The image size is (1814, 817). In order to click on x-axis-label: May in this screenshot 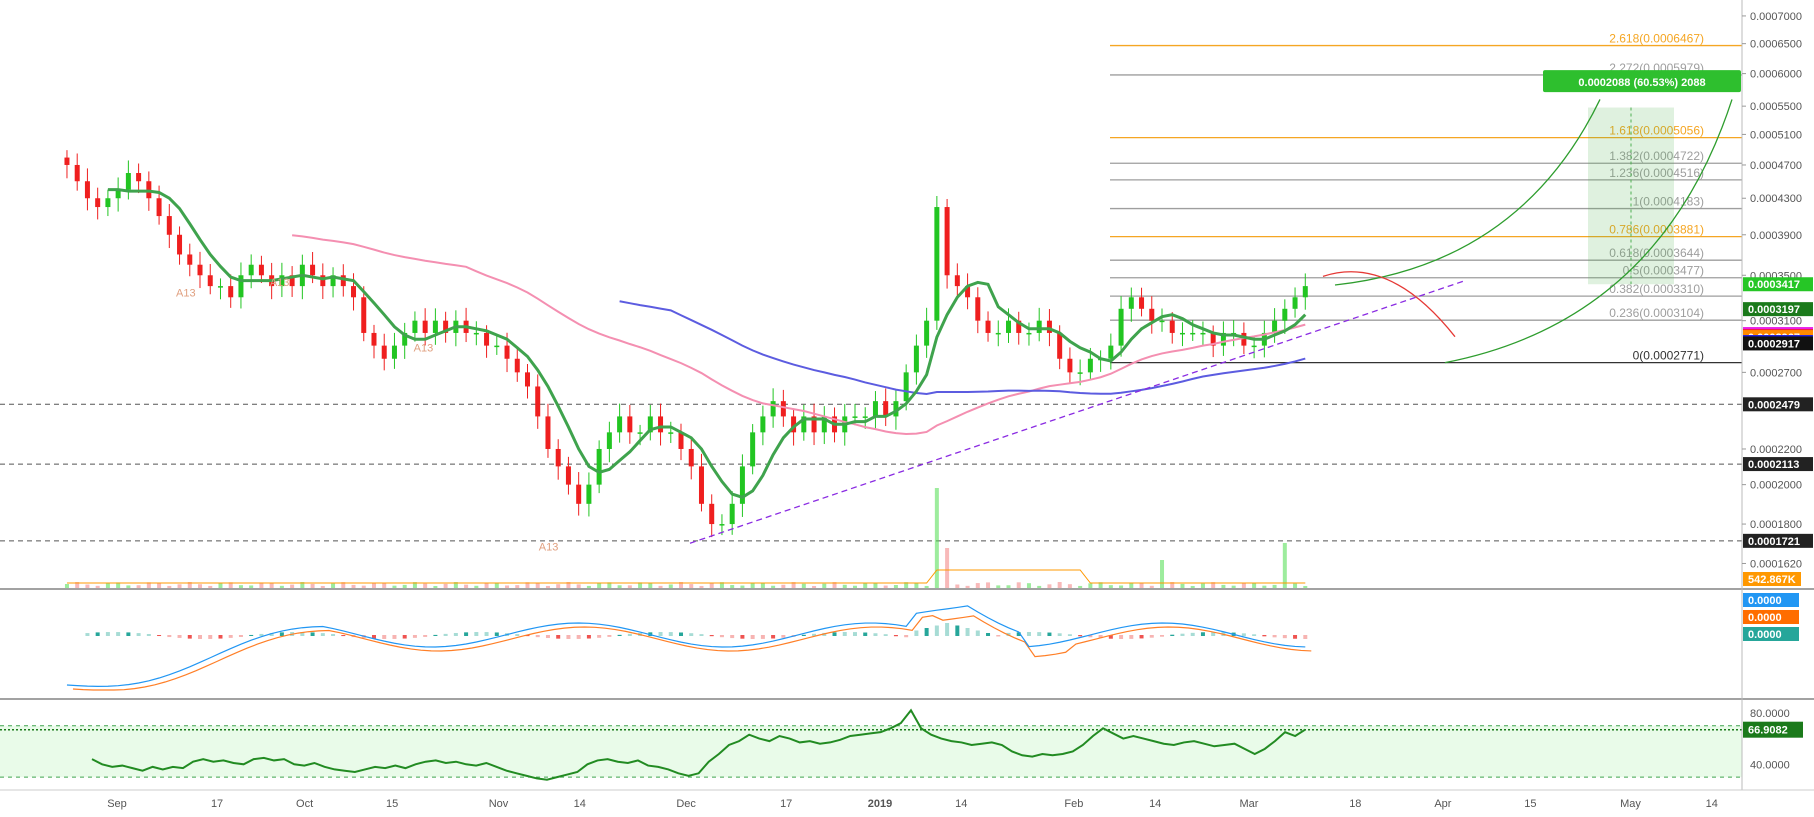, I will do `click(1630, 804)`.